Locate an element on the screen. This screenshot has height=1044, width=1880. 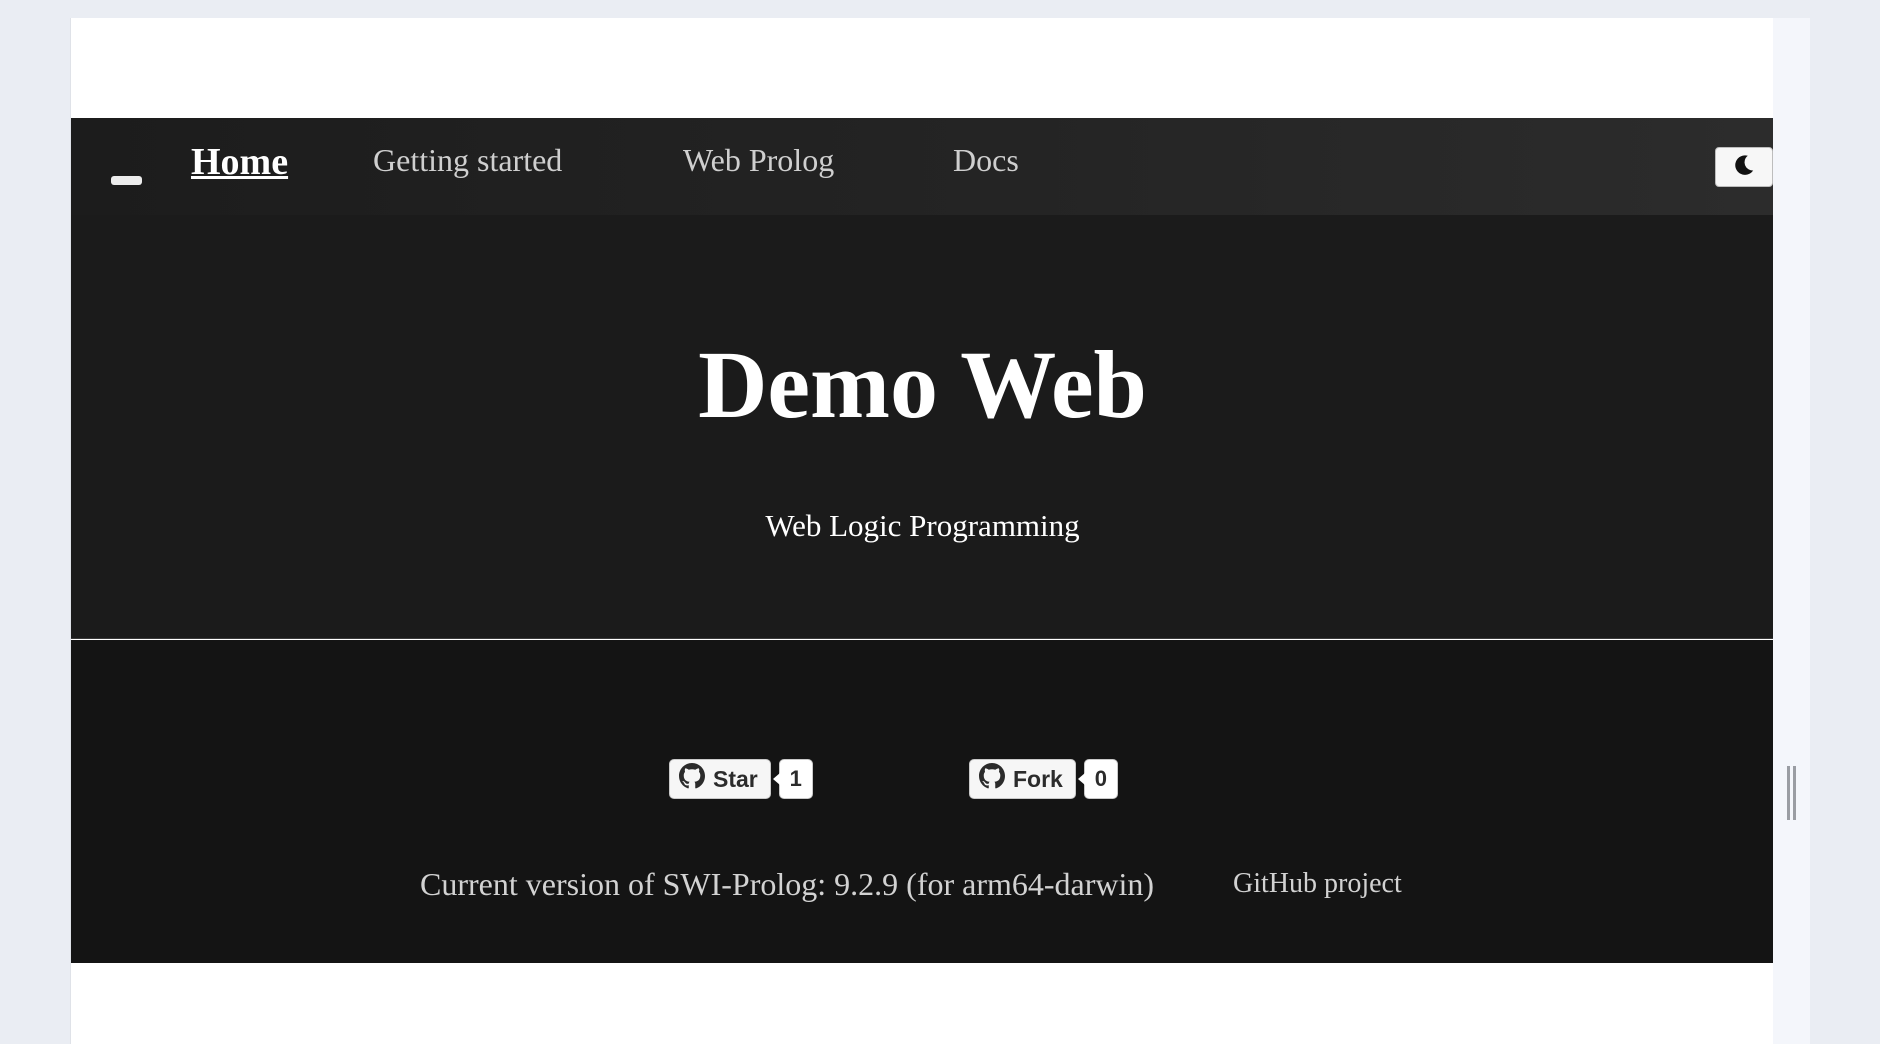
fork-button: Fork is located at coordinates (1022, 779).